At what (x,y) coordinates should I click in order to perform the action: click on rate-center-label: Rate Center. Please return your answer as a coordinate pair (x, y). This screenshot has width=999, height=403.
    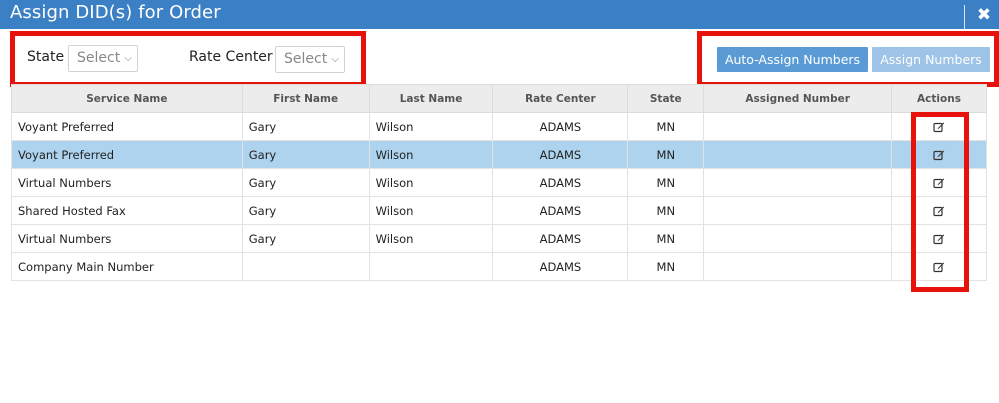
    Looking at the image, I should click on (231, 57).